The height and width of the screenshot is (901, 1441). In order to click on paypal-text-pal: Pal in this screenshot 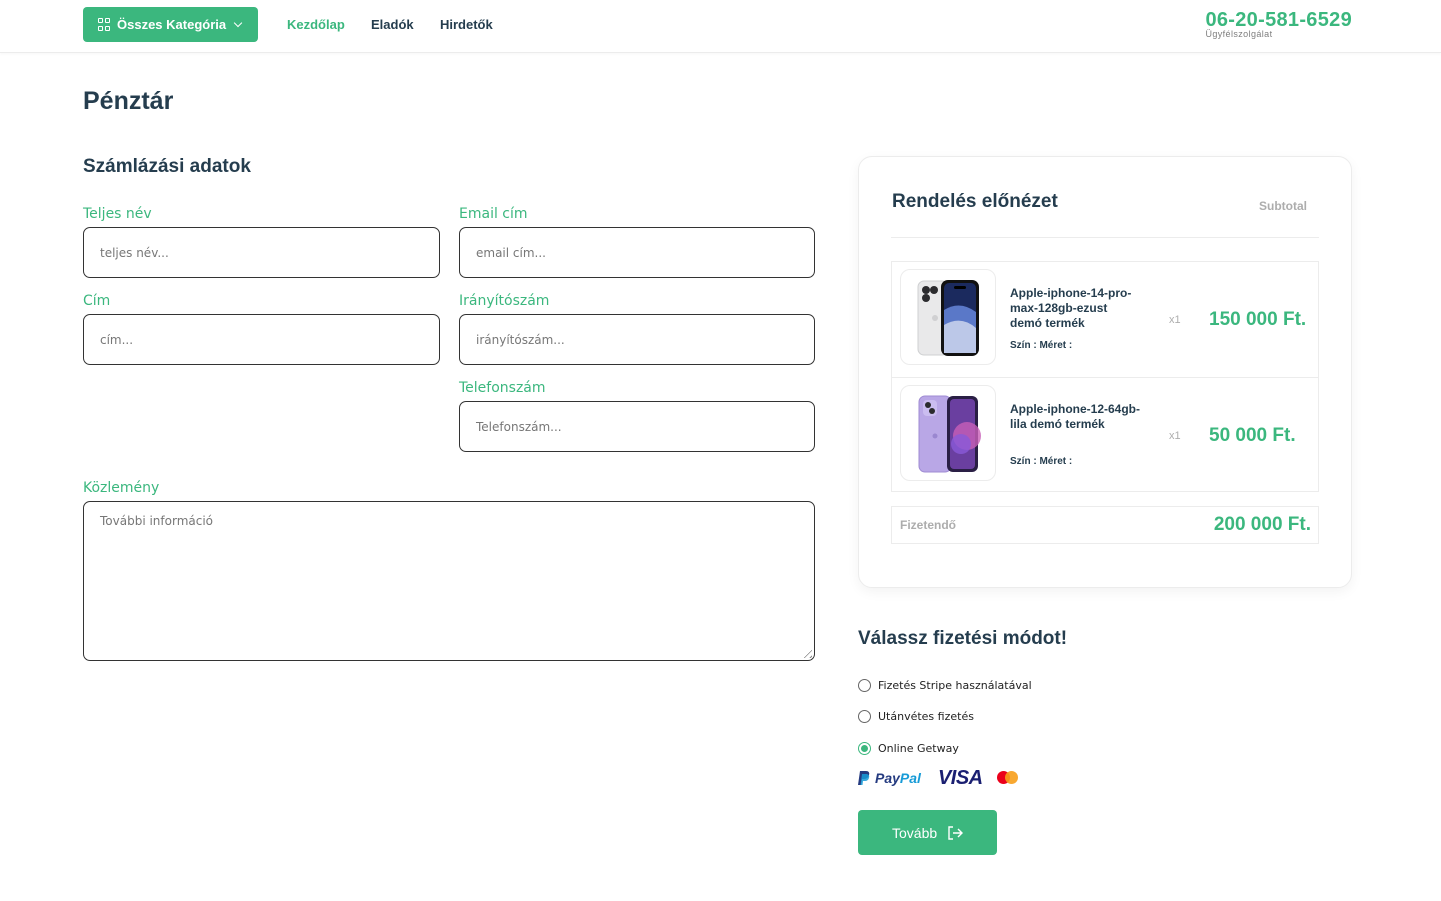, I will do `click(910, 778)`.